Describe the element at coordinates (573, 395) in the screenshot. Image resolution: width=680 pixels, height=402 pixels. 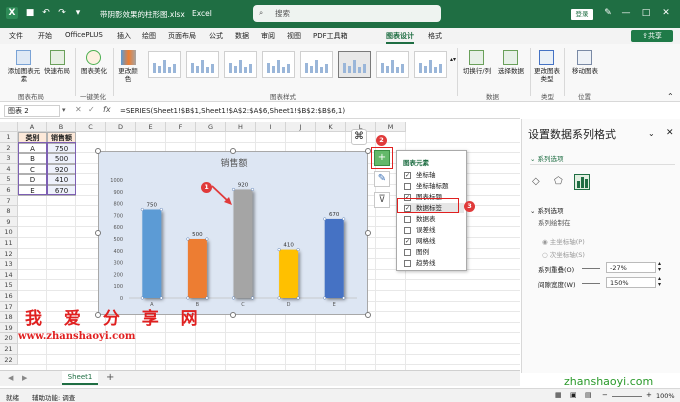
I see `page-layout-view-icon: ▣` at that location.